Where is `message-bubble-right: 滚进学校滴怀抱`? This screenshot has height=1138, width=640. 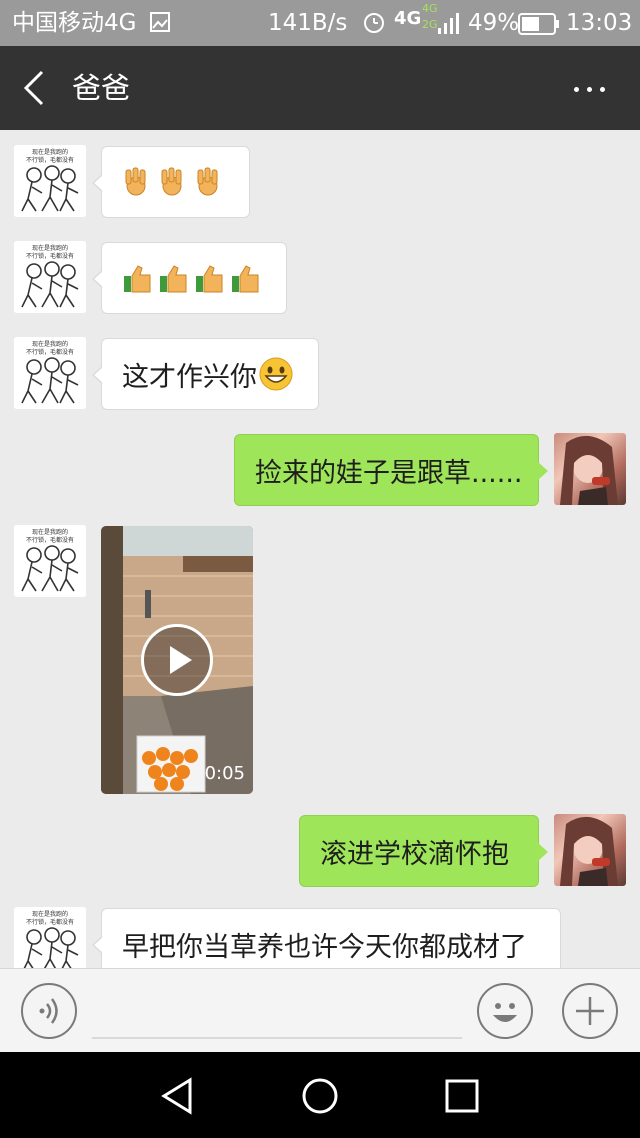 message-bubble-right: 滚进学校滴怀抱 is located at coordinates (423, 851).